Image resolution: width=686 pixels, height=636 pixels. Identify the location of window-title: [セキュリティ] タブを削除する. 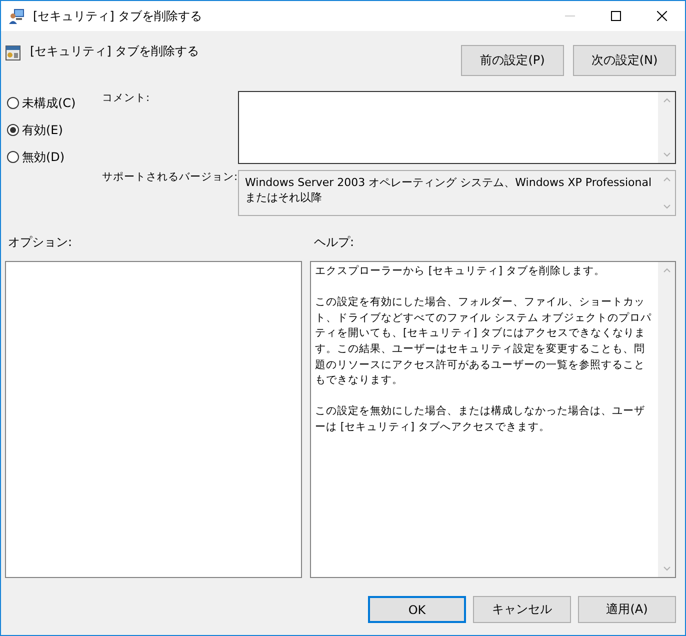
(118, 16).